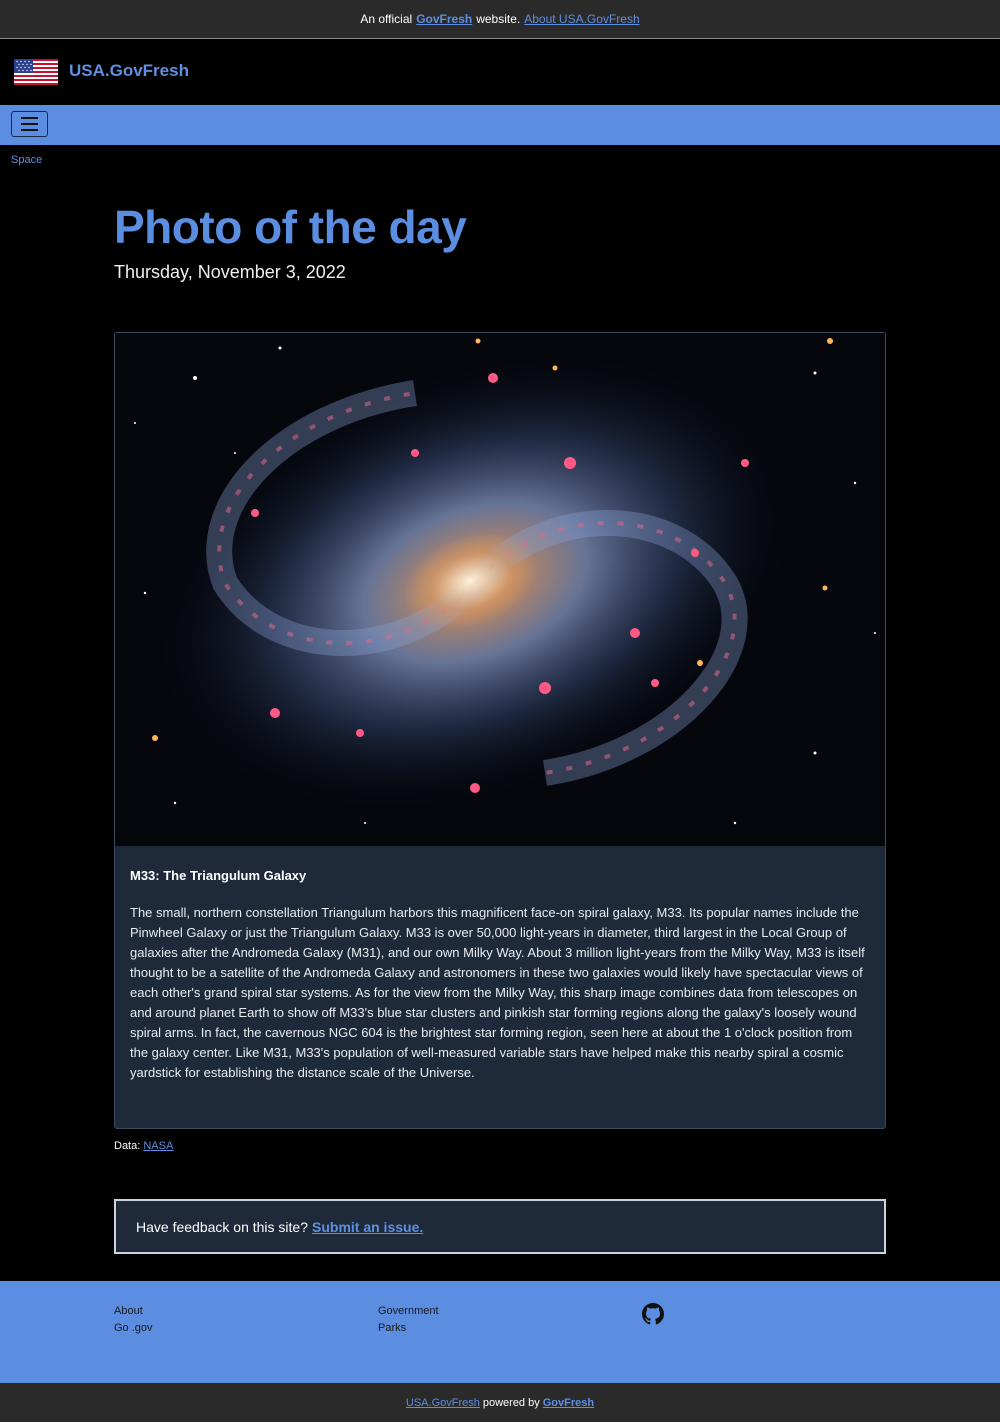 The height and width of the screenshot is (1422, 1000). What do you see at coordinates (500, 1332) in the screenshot?
I see `footer-main: About Go .gov Government Parks` at bounding box center [500, 1332].